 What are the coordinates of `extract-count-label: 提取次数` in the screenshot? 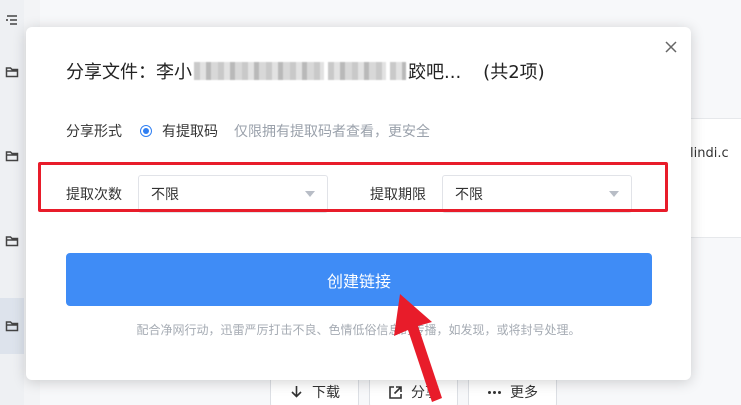 It's located at (94, 195).